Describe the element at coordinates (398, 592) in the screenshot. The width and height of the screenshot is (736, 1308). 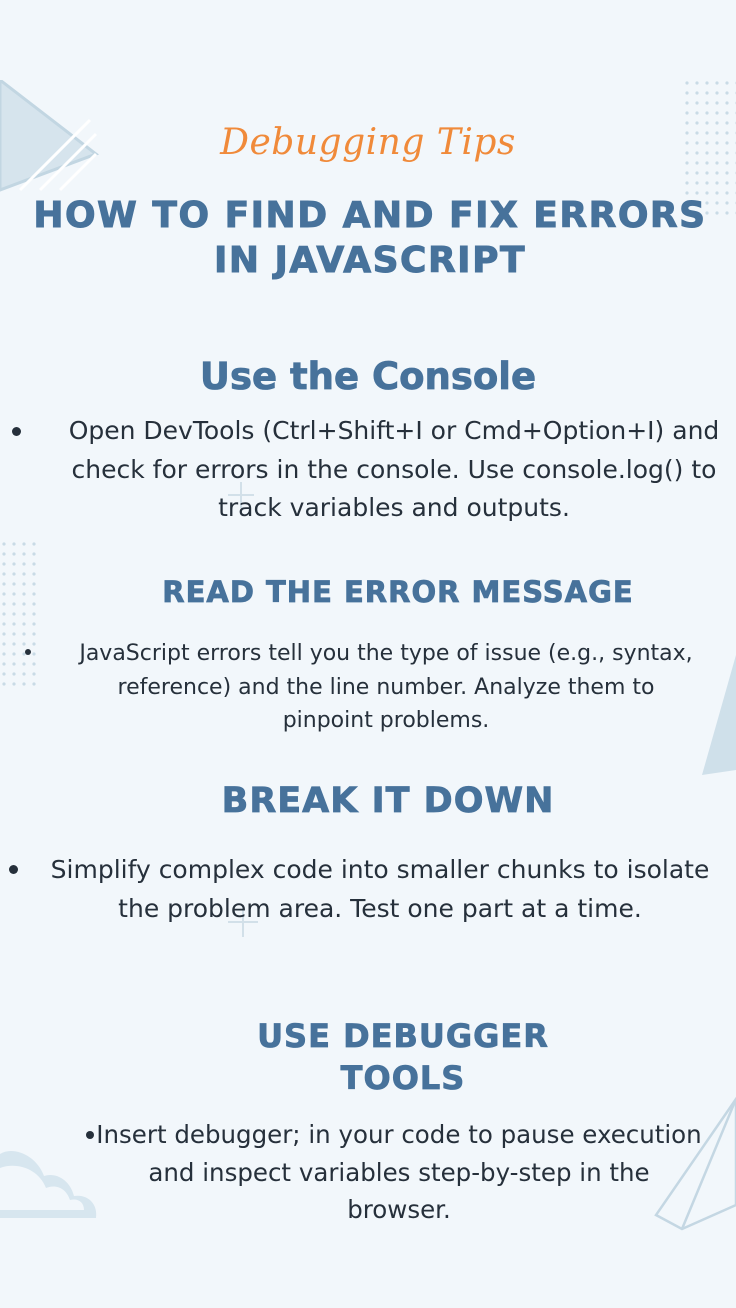
I see `section-heading-error-message: READ THE ERROR MESSAGE` at that location.